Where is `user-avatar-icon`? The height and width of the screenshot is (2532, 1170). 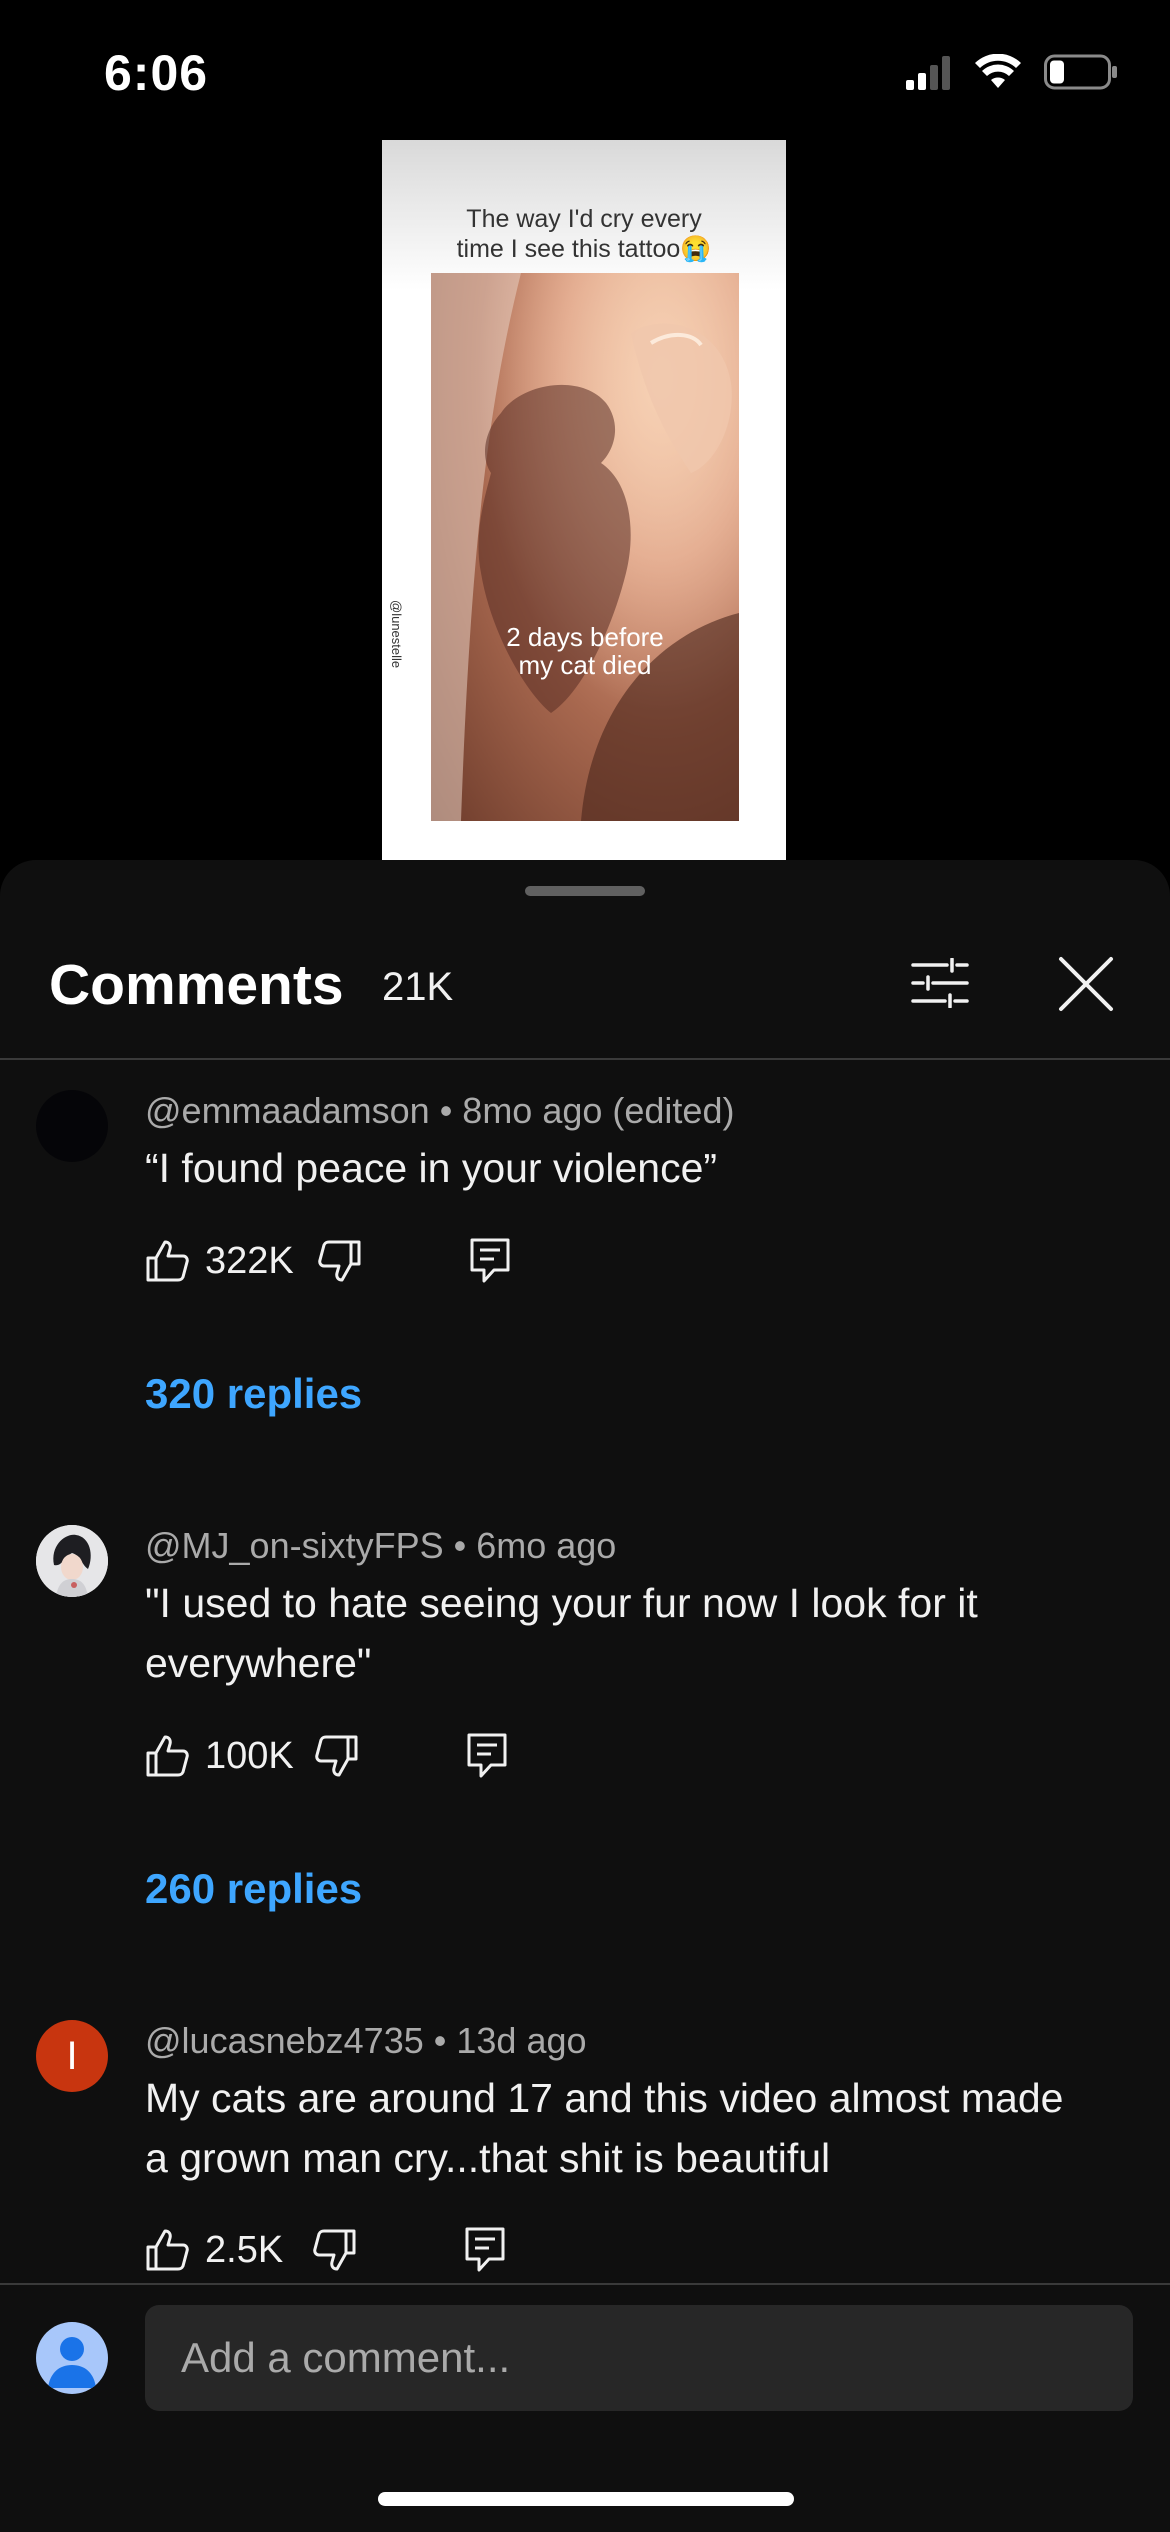 user-avatar-icon is located at coordinates (72, 2358).